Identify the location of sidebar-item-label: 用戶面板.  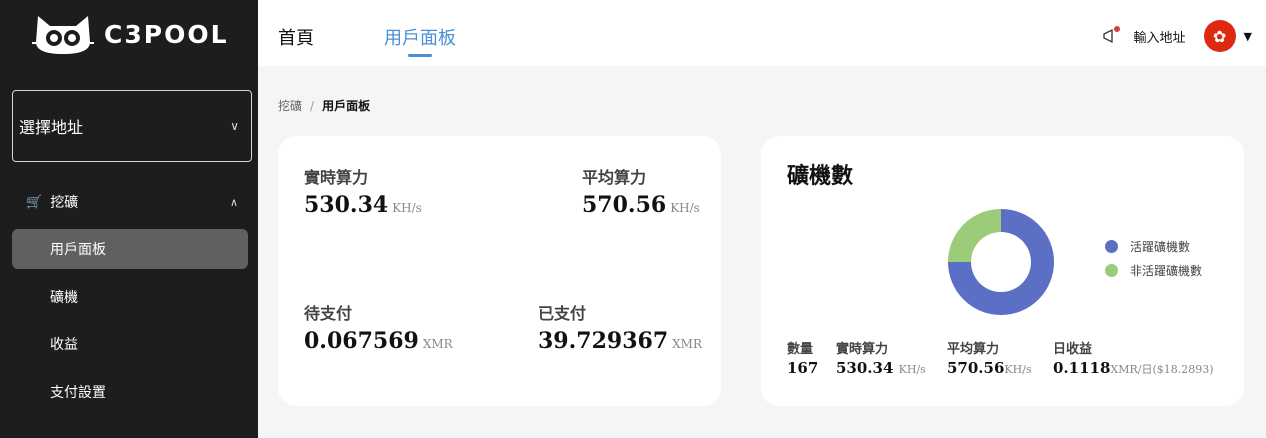
(78, 250).